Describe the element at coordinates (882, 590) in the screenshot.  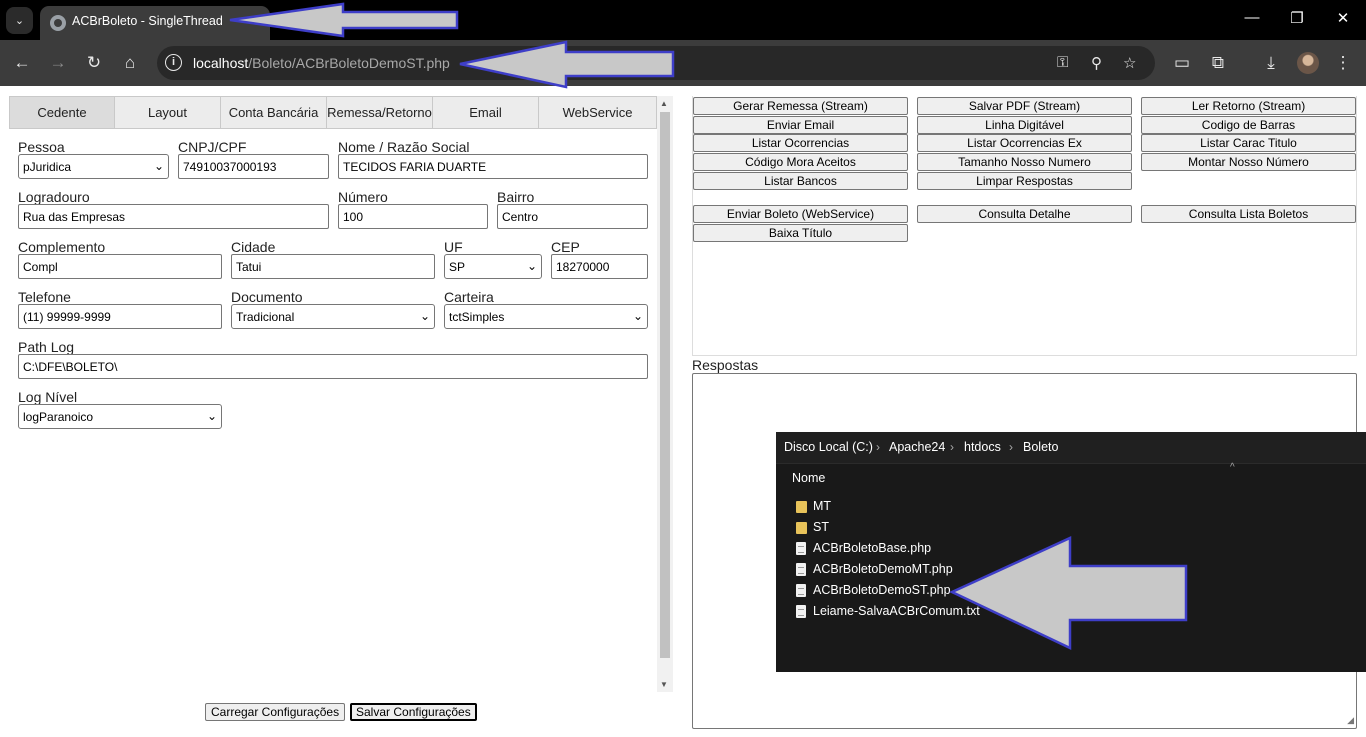
I see `item-name: ACBrBoletoDemoST.php` at that location.